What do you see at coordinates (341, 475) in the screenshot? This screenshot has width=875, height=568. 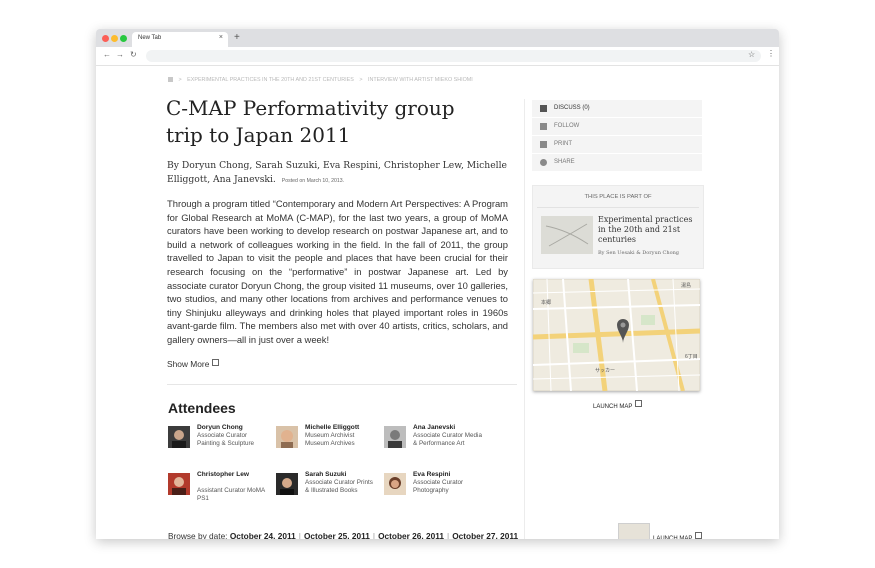 I see `attendee-name: Sarah Suzuki` at bounding box center [341, 475].